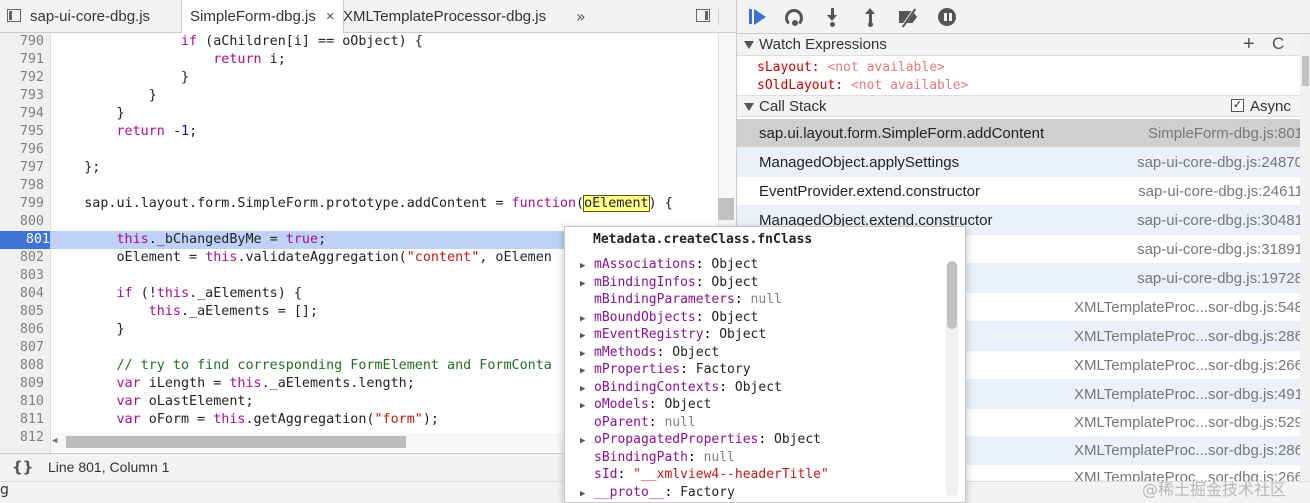 The width and height of the screenshot is (1310, 503). Describe the element at coordinates (587, 494) in the screenshot. I see `expand-arrow-icon: ▶` at that location.